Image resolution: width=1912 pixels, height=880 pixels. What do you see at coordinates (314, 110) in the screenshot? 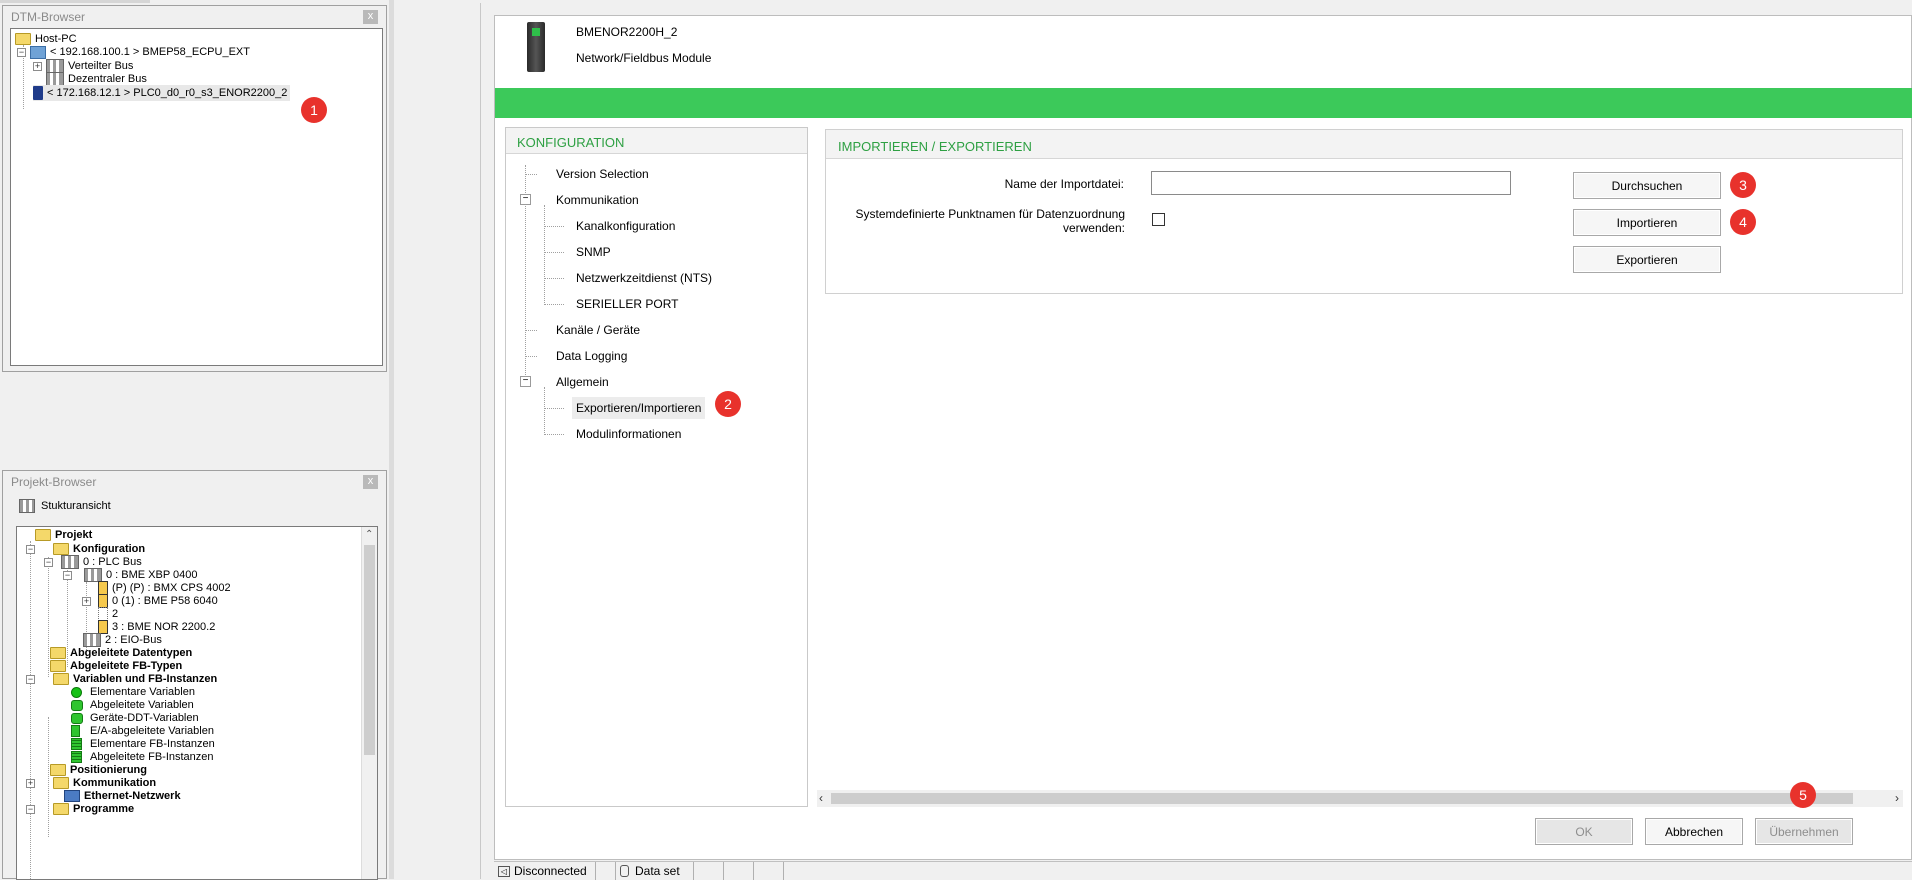
I see `step-badge-1: 1` at bounding box center [314, 110].